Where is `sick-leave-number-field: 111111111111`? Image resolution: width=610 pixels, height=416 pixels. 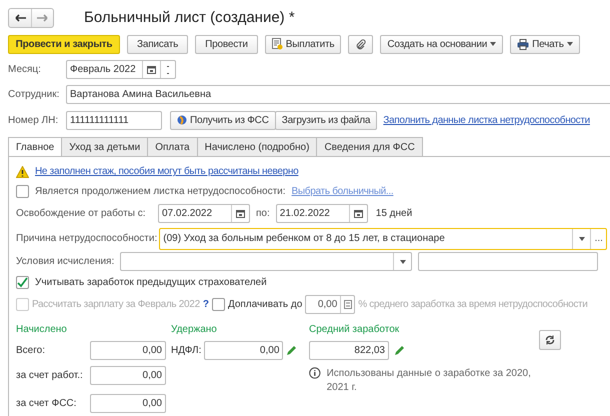
sick-leave-number-field: 111111111111 is located at coordinates (114, 120).